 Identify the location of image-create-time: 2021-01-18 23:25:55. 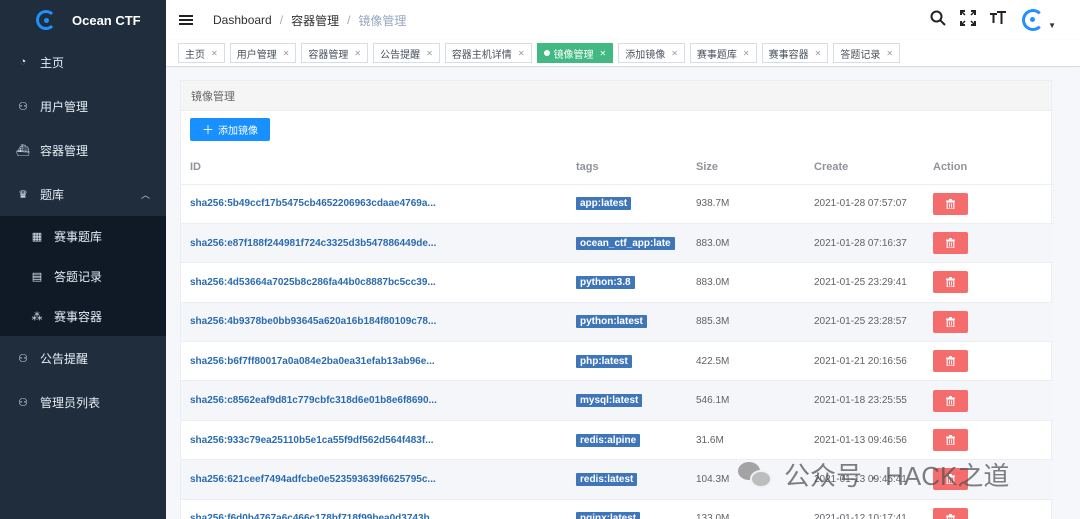
(860, 401).